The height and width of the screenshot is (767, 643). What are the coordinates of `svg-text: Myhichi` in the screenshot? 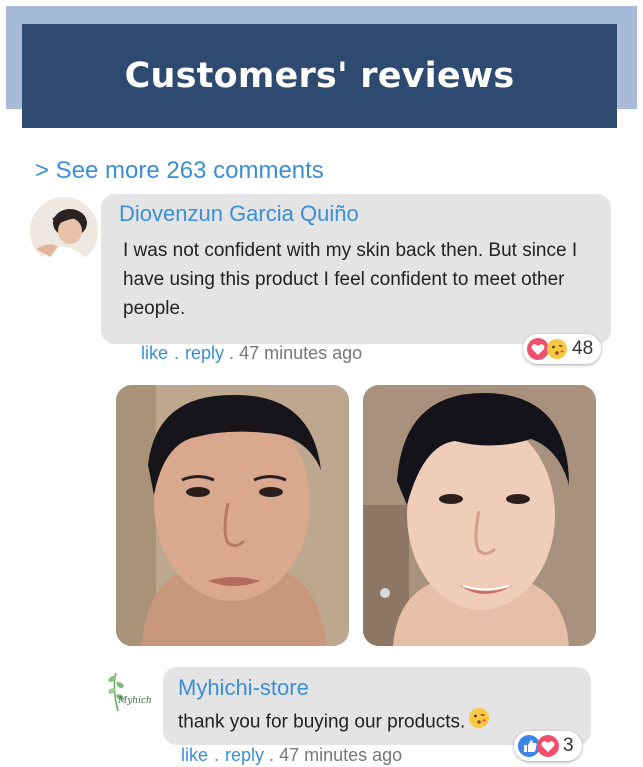 It's located at (134, 701).